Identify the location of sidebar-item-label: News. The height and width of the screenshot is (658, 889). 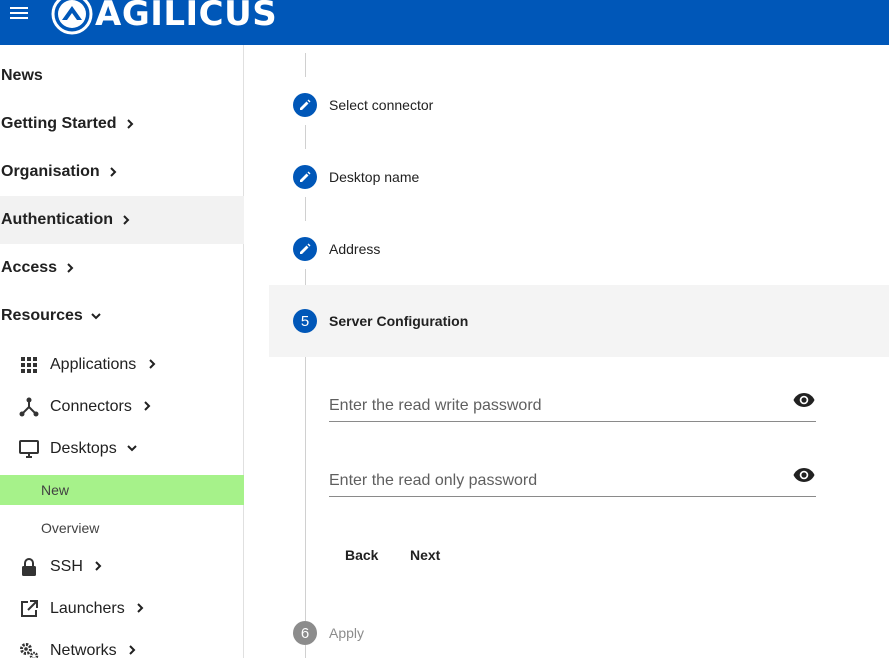
(22, 75).